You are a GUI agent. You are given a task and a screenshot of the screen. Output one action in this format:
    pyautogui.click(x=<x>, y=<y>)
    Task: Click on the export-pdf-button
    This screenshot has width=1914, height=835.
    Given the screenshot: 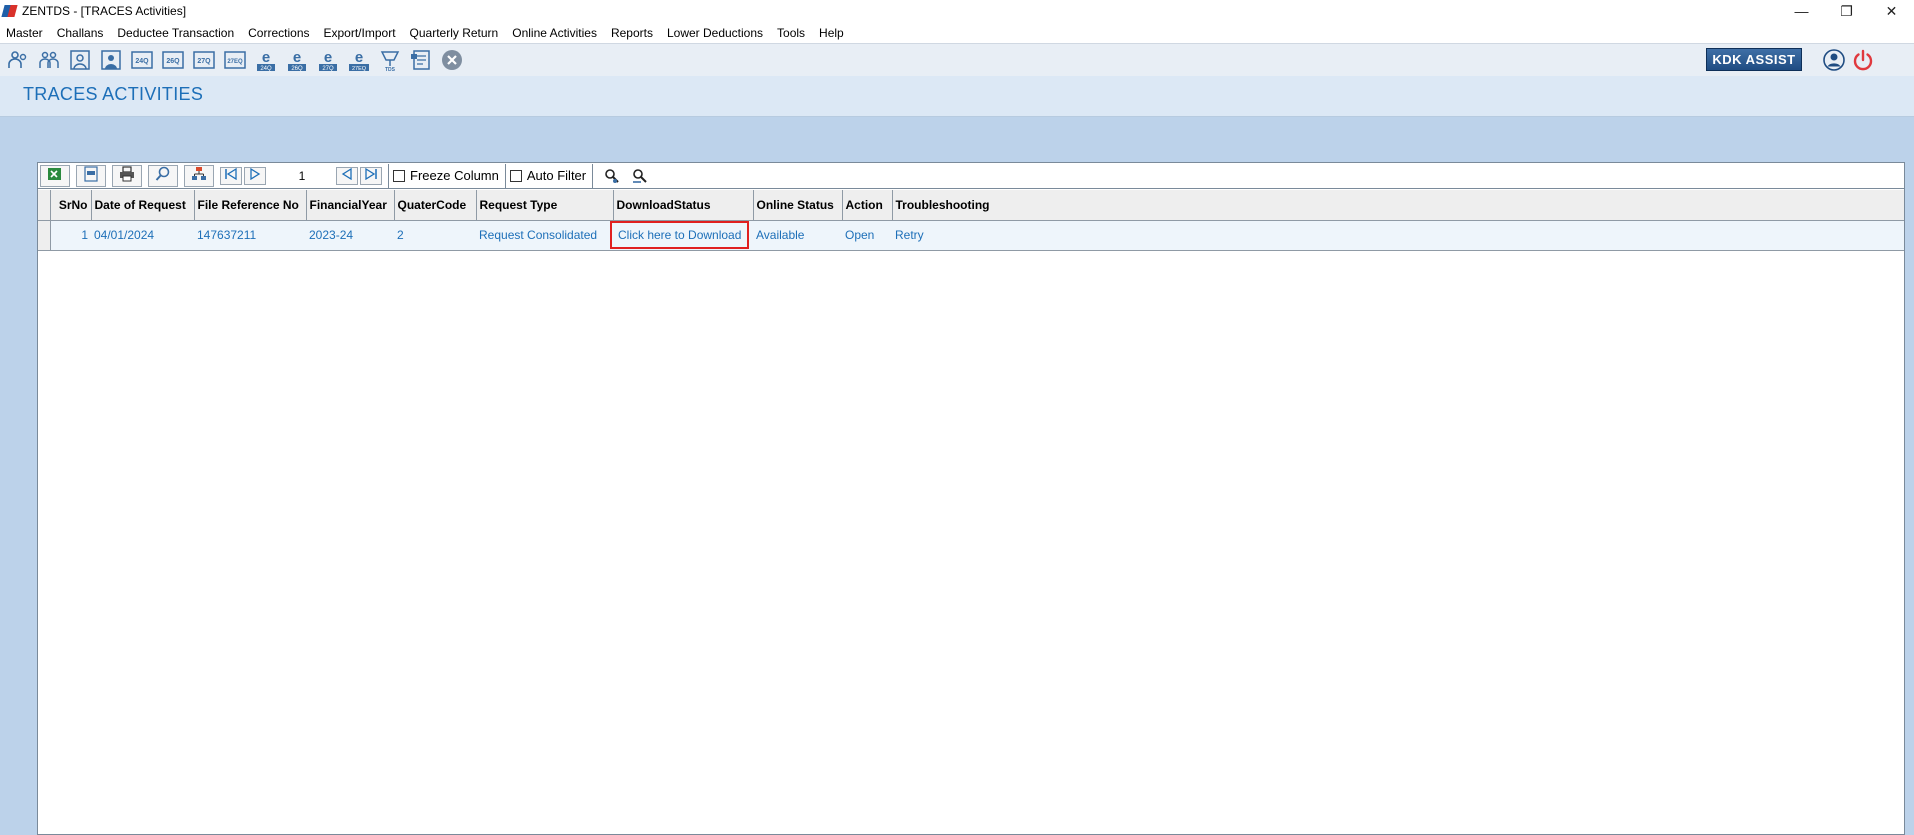 What is the action you would take?
    pyautogui.click(x=91, y=175)
    